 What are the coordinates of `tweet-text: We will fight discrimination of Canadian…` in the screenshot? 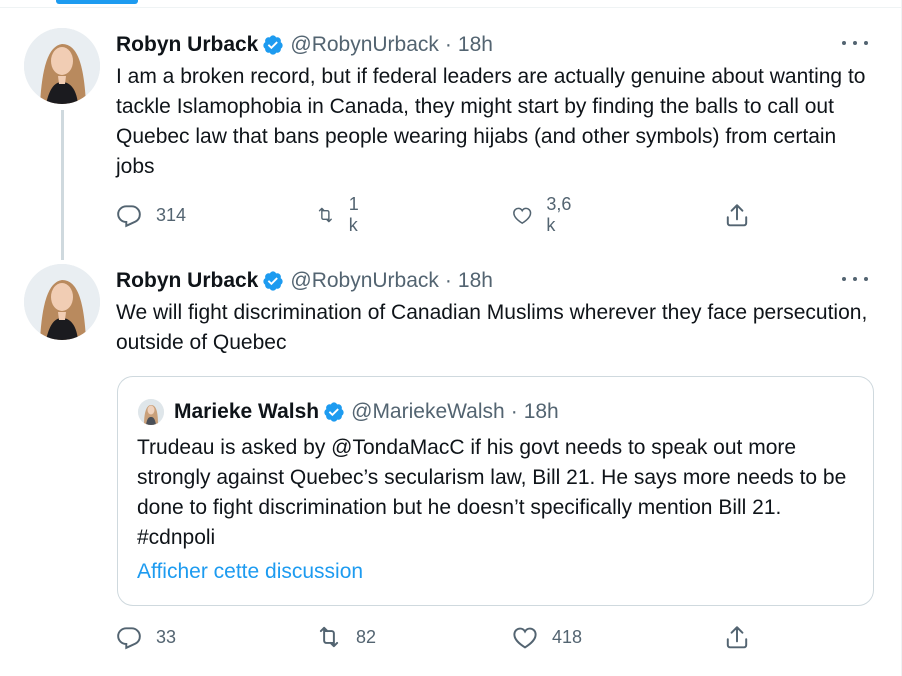 It's located at (492, 327).